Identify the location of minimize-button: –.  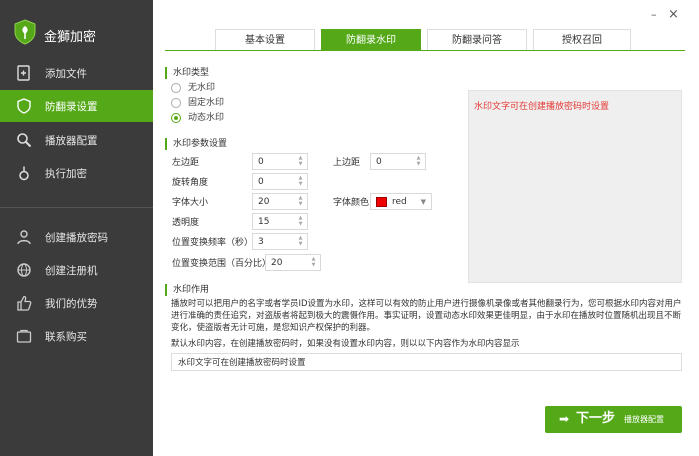
(656, 15).